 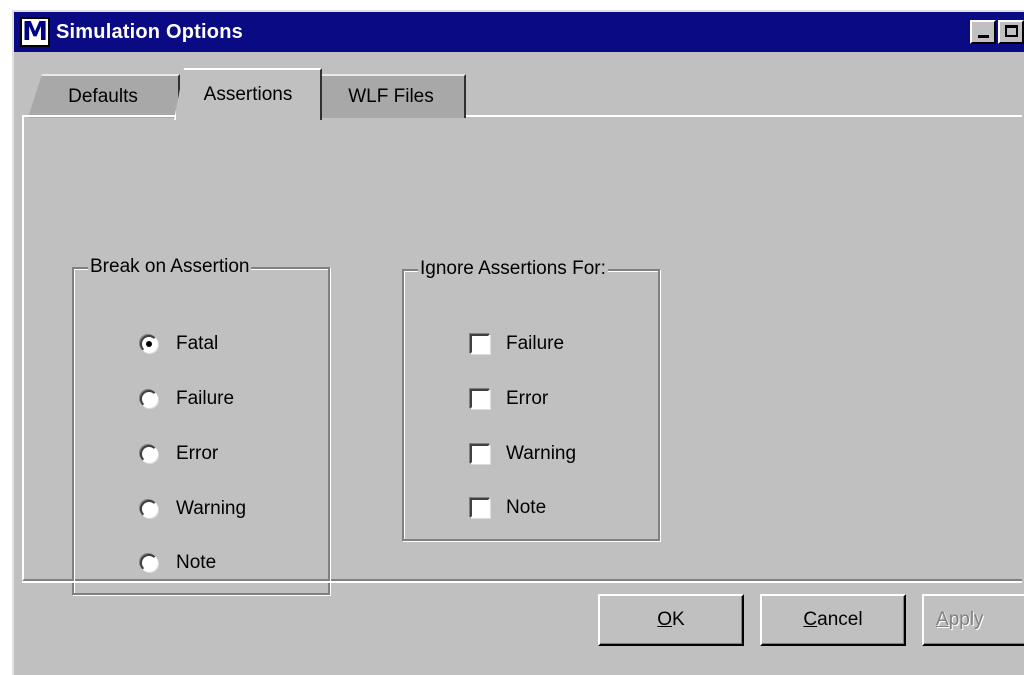 What do you see at coordinates (104, 96) in the screenshot?
I see `tab-defaults: Defaults` at bounding box center [104, 96].